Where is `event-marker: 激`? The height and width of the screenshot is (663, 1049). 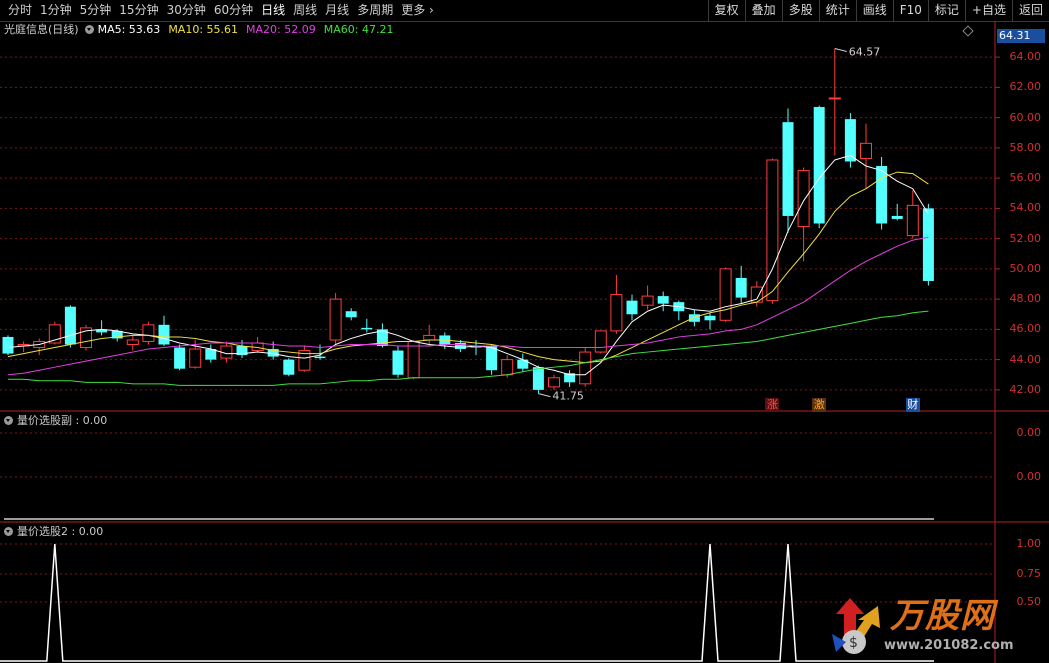 event-marker: 激 is located at coordinates (819, 405).